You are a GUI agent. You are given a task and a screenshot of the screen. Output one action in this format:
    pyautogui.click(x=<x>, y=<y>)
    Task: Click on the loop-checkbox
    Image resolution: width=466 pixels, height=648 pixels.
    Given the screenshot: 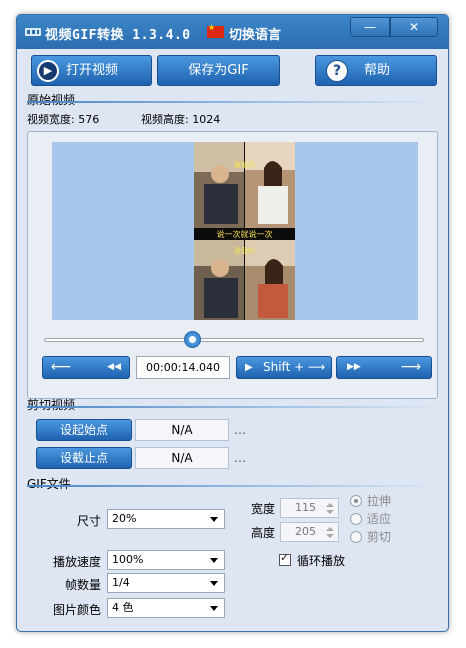 What is the action you would take?
    pyautogui.click(x=285, y=558)
    